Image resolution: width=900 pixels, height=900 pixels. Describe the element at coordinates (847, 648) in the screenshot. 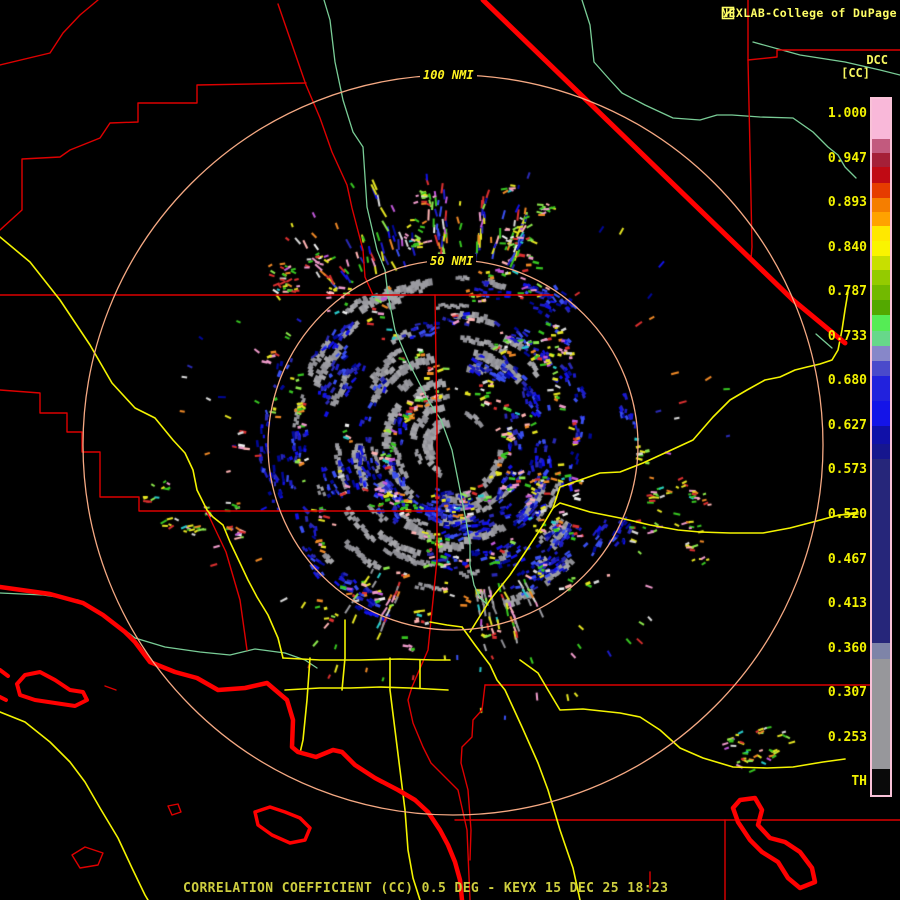

I see `scale-tick-label: 0.360` at that location.